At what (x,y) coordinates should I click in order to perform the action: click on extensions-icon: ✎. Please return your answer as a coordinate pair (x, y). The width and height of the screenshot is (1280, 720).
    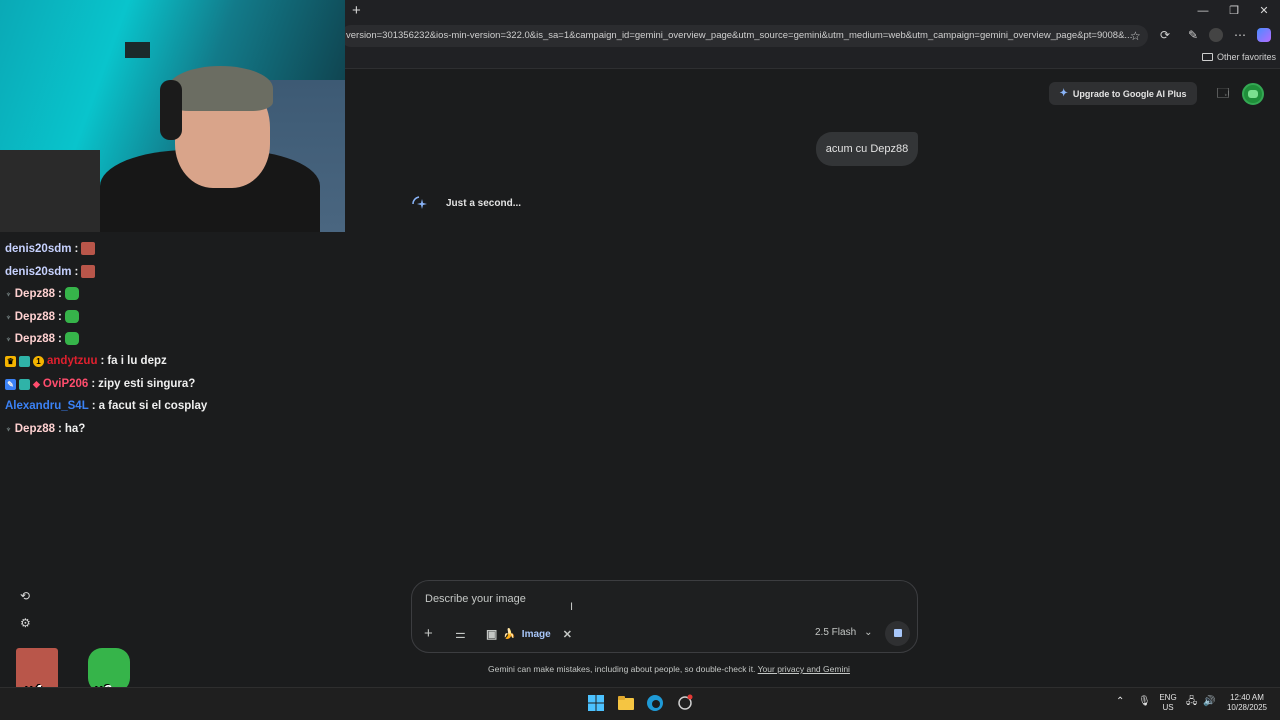
    Looking at the image, I should click on (1193, 35).